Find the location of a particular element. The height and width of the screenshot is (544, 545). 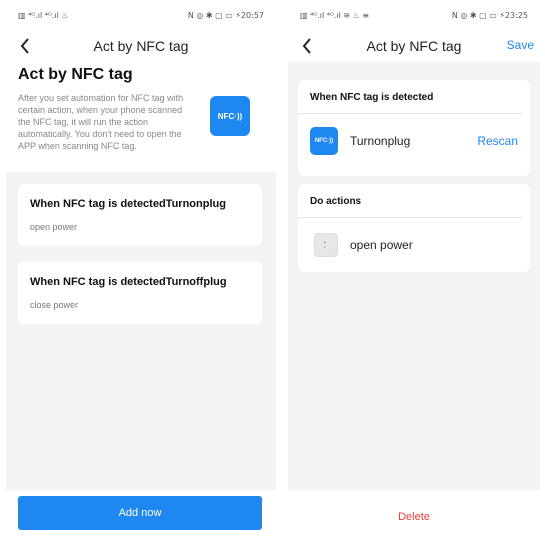

nav-bar: Act by NFC tag is located at coordinates (141, 46).